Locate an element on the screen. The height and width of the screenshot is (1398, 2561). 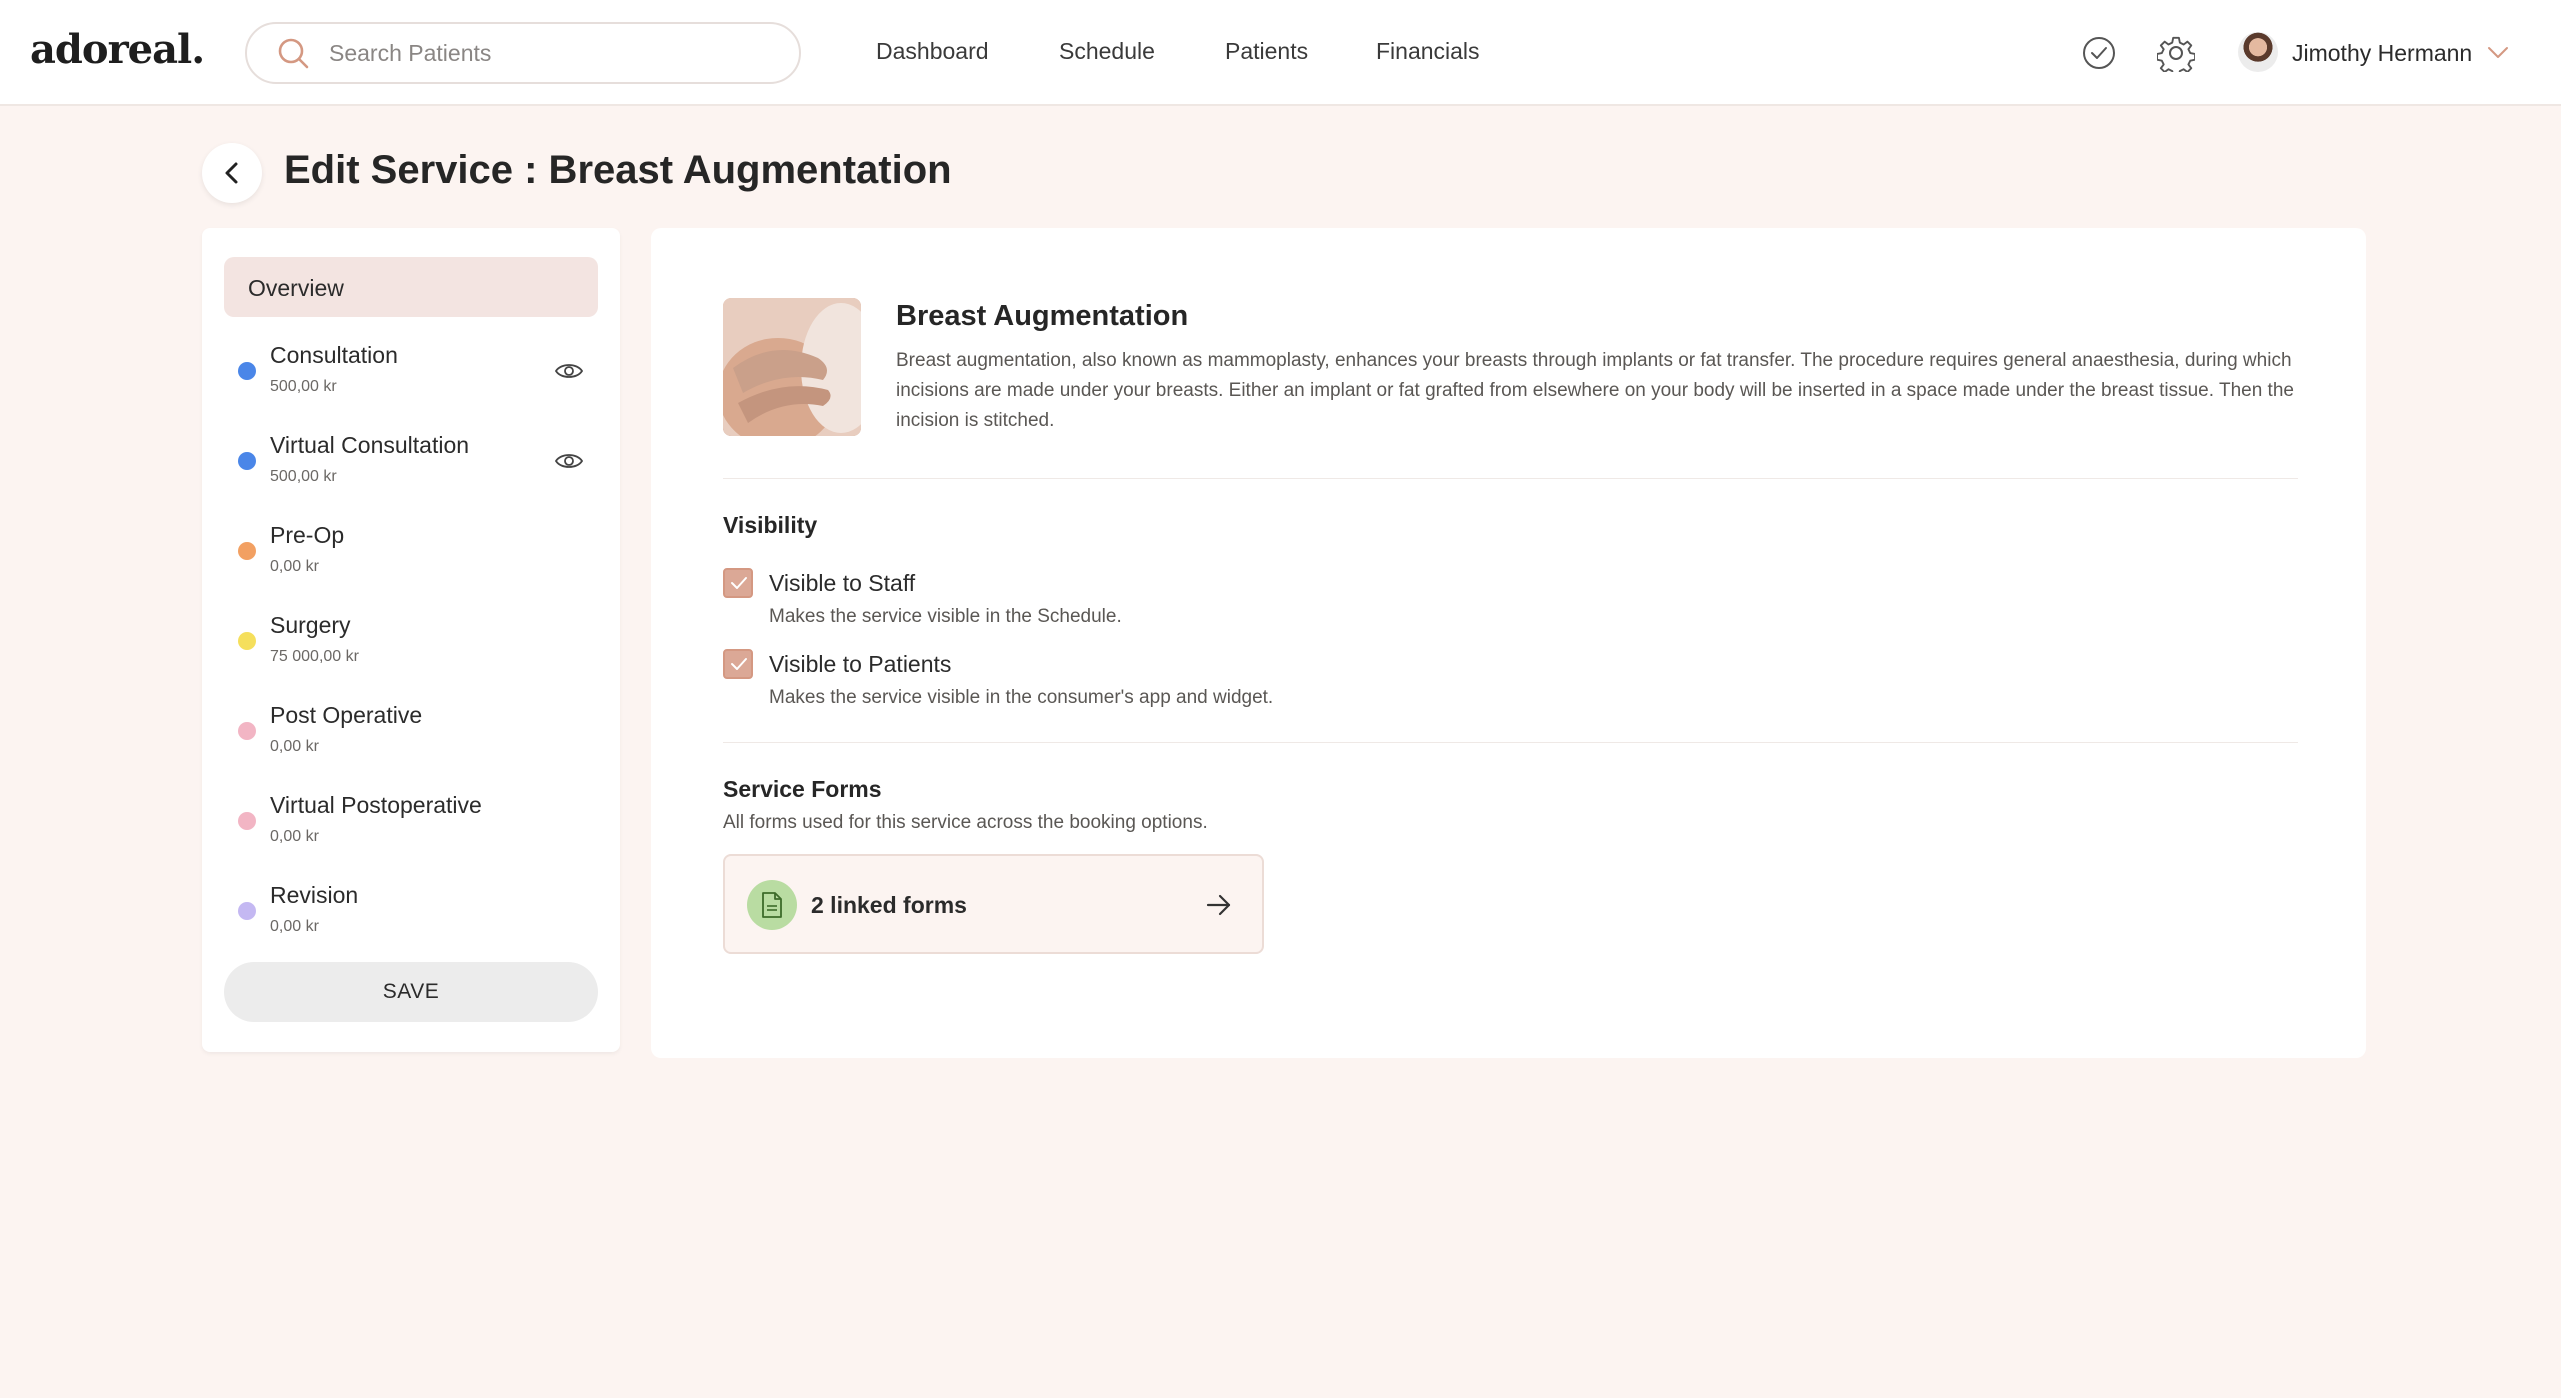
sidebar-item-consultation: Consultation 500,00 kr is located at coordinates (411, 378).